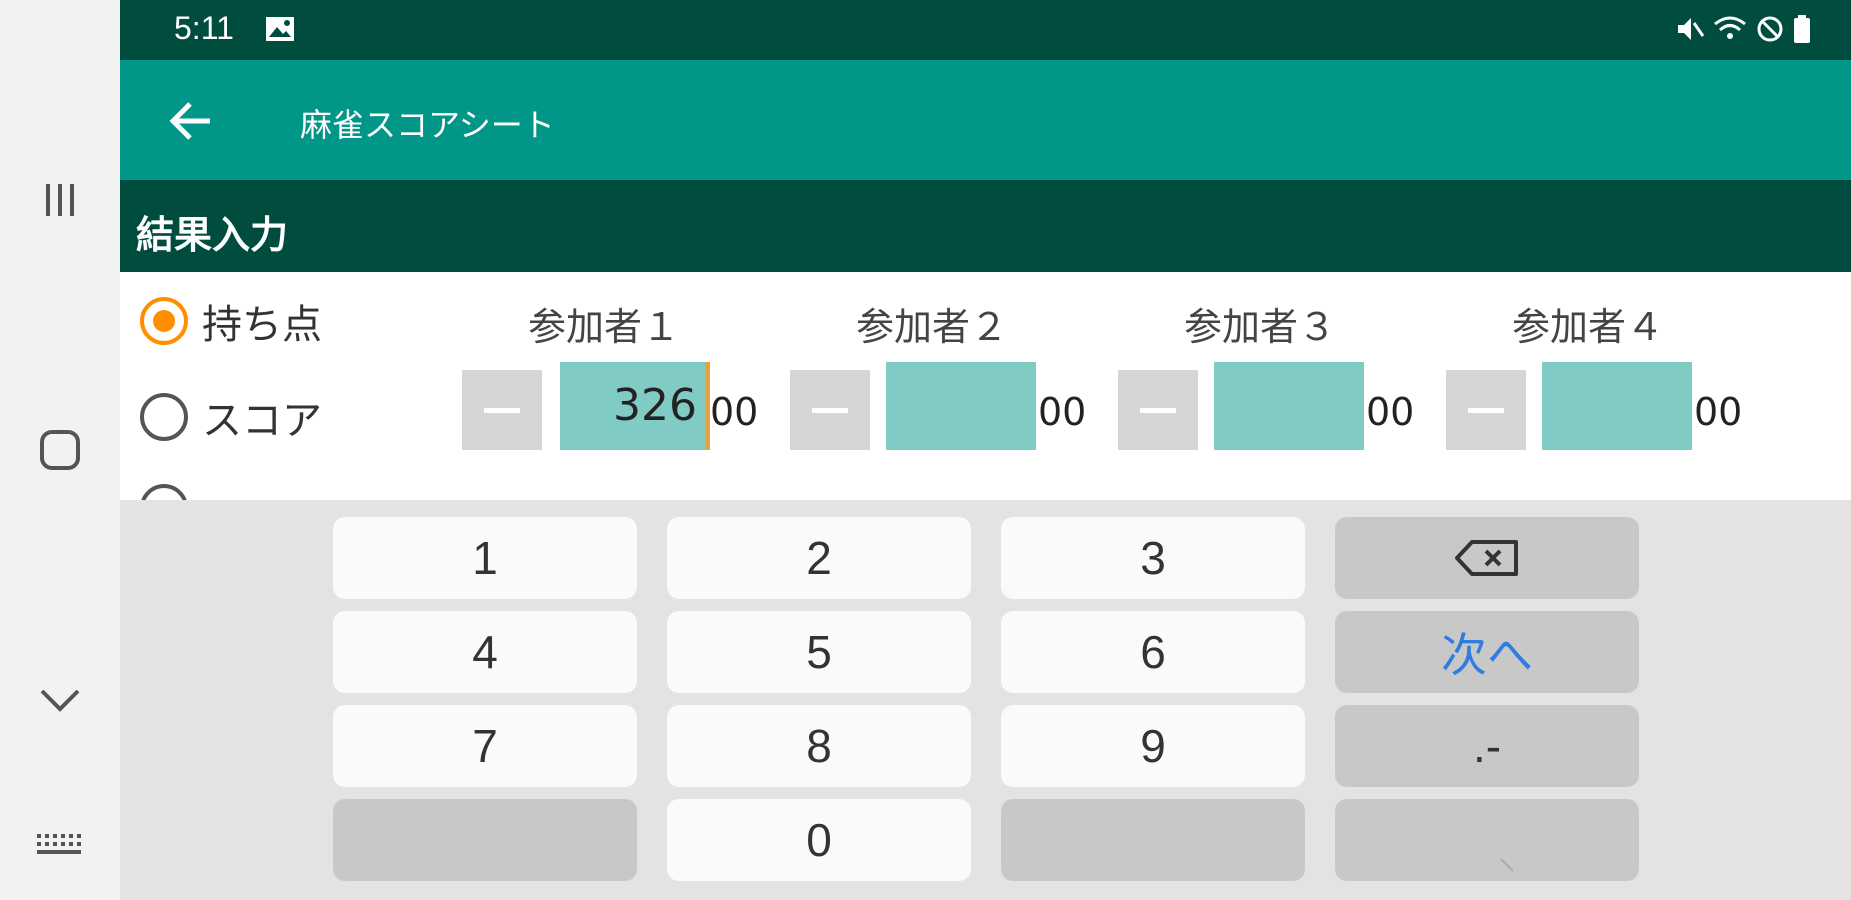 This screenshot has width=1851, height=900. Describe the element at coordinates (819, 652) in the screenshot. I see `key-5: 5` at that location.